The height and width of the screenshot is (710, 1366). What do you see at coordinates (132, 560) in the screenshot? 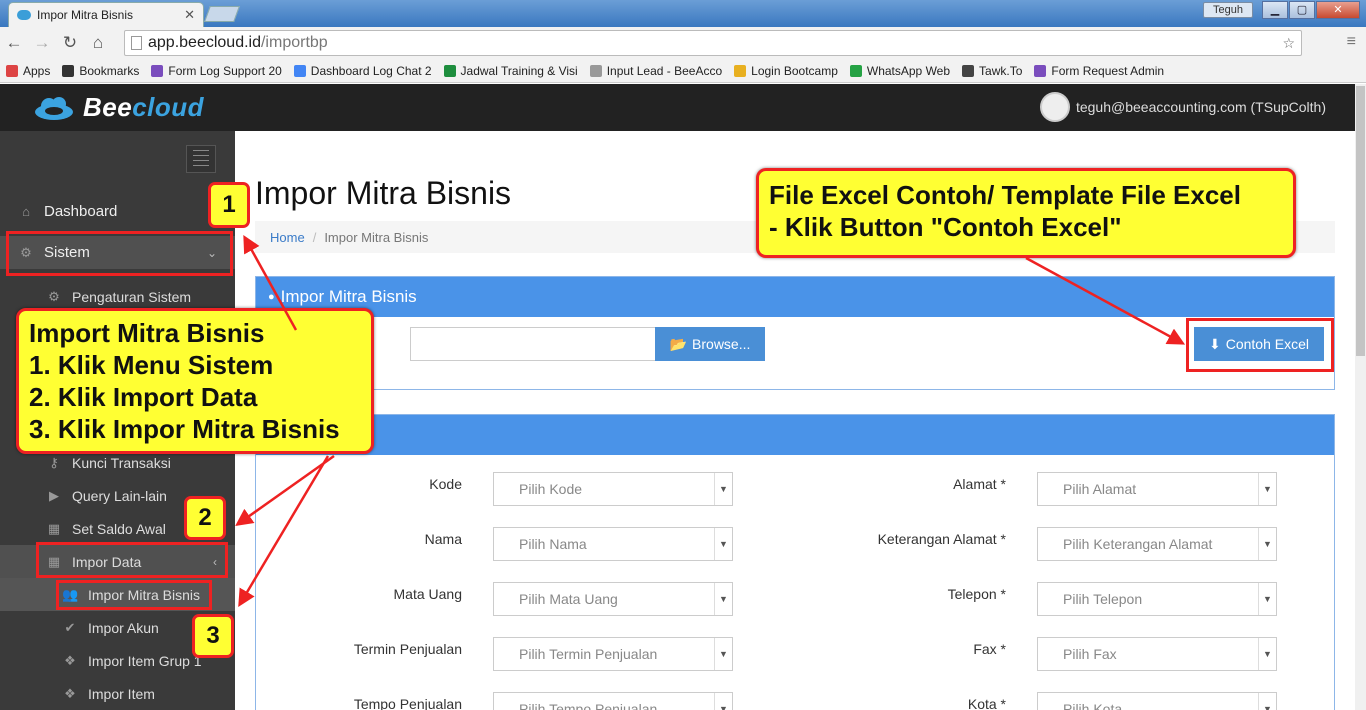
I see `highlight-impor-data` at bounding box center [132, 560].